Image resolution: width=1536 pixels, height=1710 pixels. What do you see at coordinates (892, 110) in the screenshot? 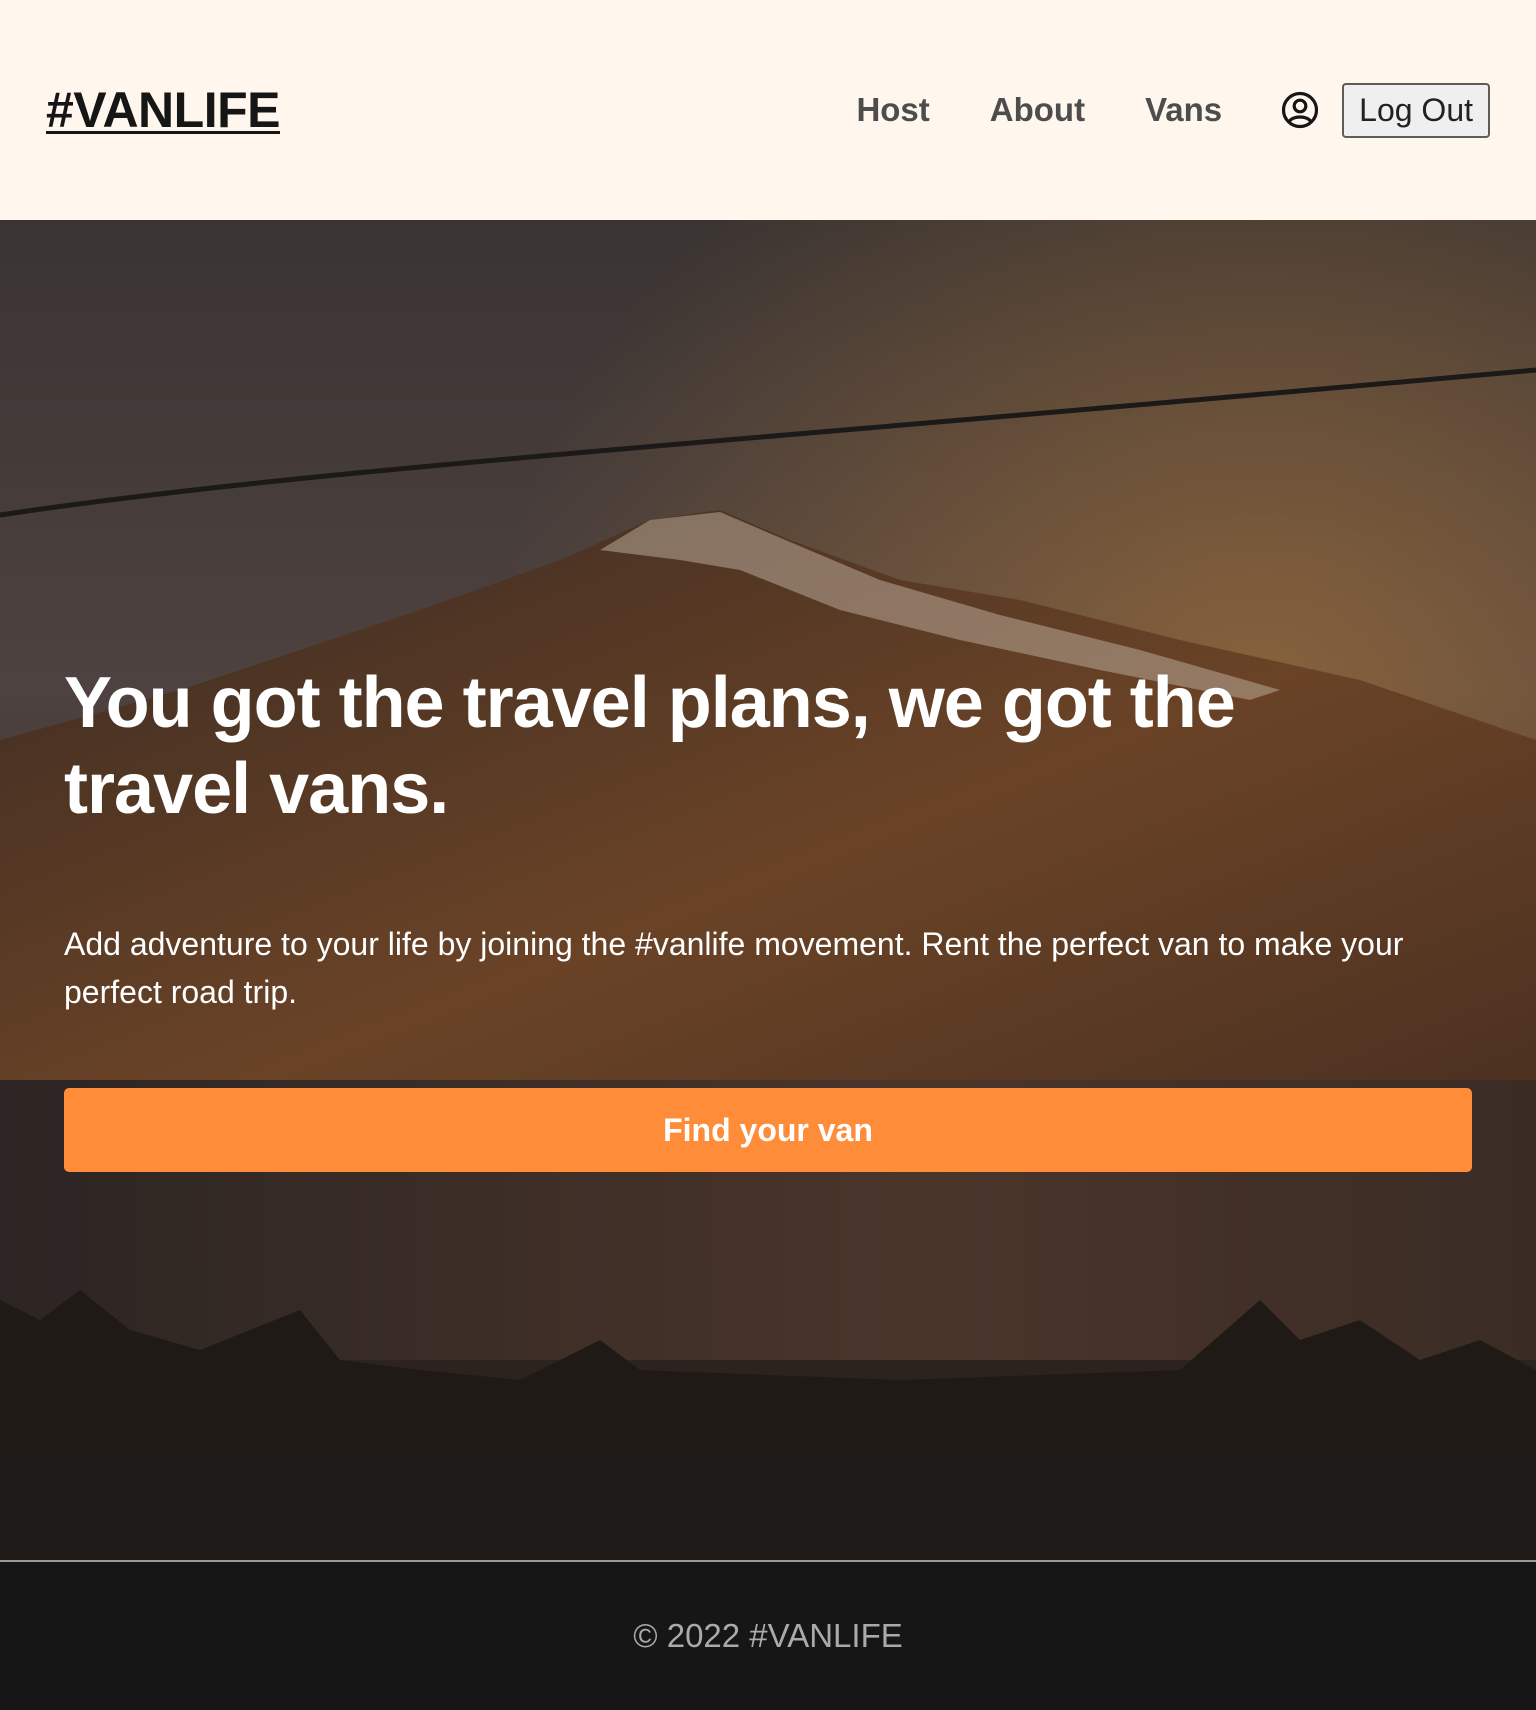
I see `nav-link-host: Host` at bounding box center [892, 110].